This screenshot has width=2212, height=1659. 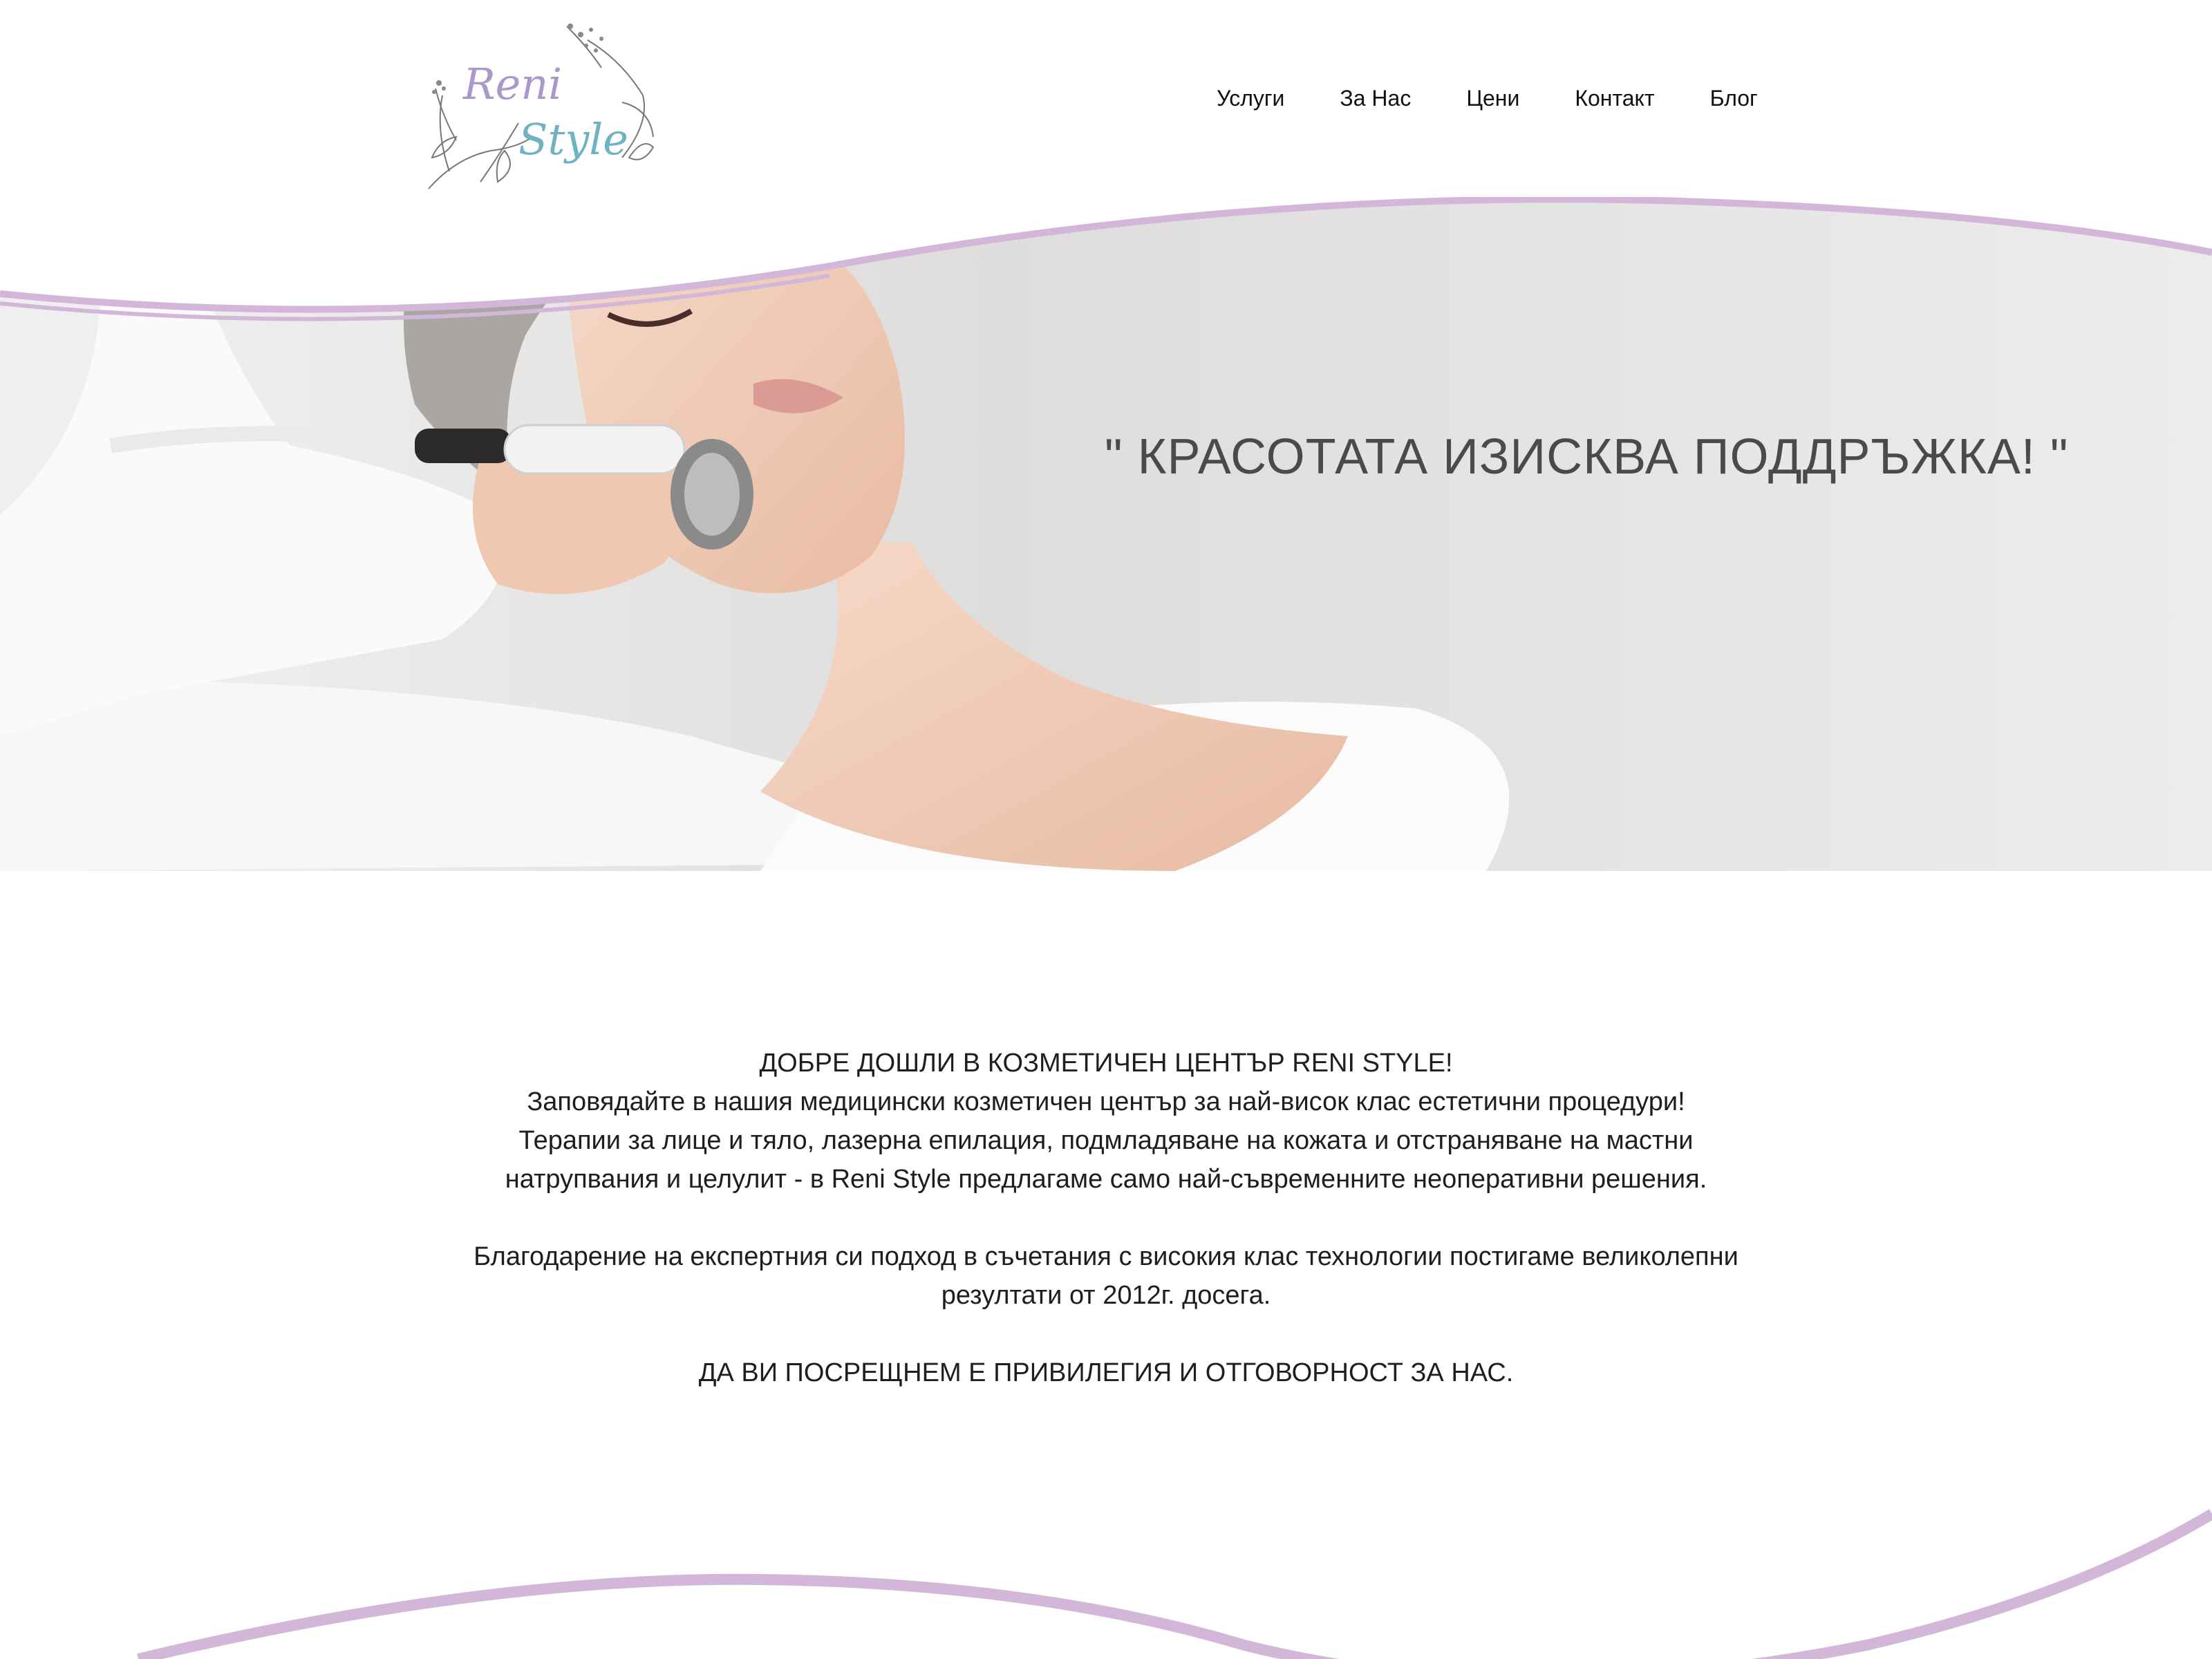 I want to click on nav-item-prices: Цени, so click(x=1493, y=98).